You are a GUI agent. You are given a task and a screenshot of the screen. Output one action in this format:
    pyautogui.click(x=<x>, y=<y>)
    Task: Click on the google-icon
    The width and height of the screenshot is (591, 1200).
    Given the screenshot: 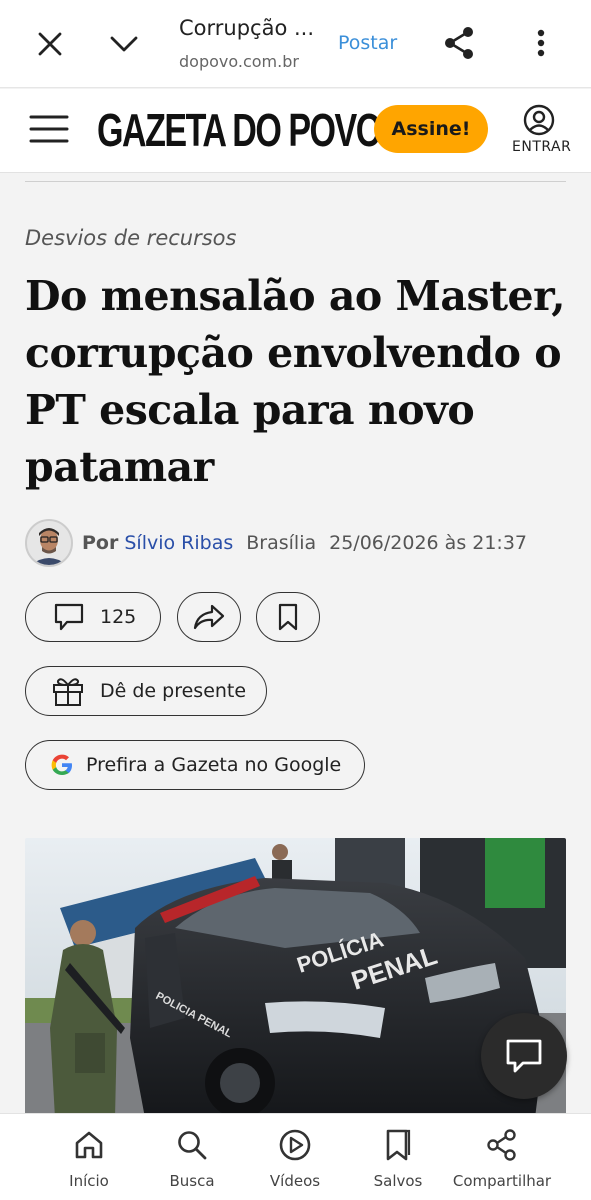 What is the action you would take?
    pyautogui.click(x=62, y=765)
    